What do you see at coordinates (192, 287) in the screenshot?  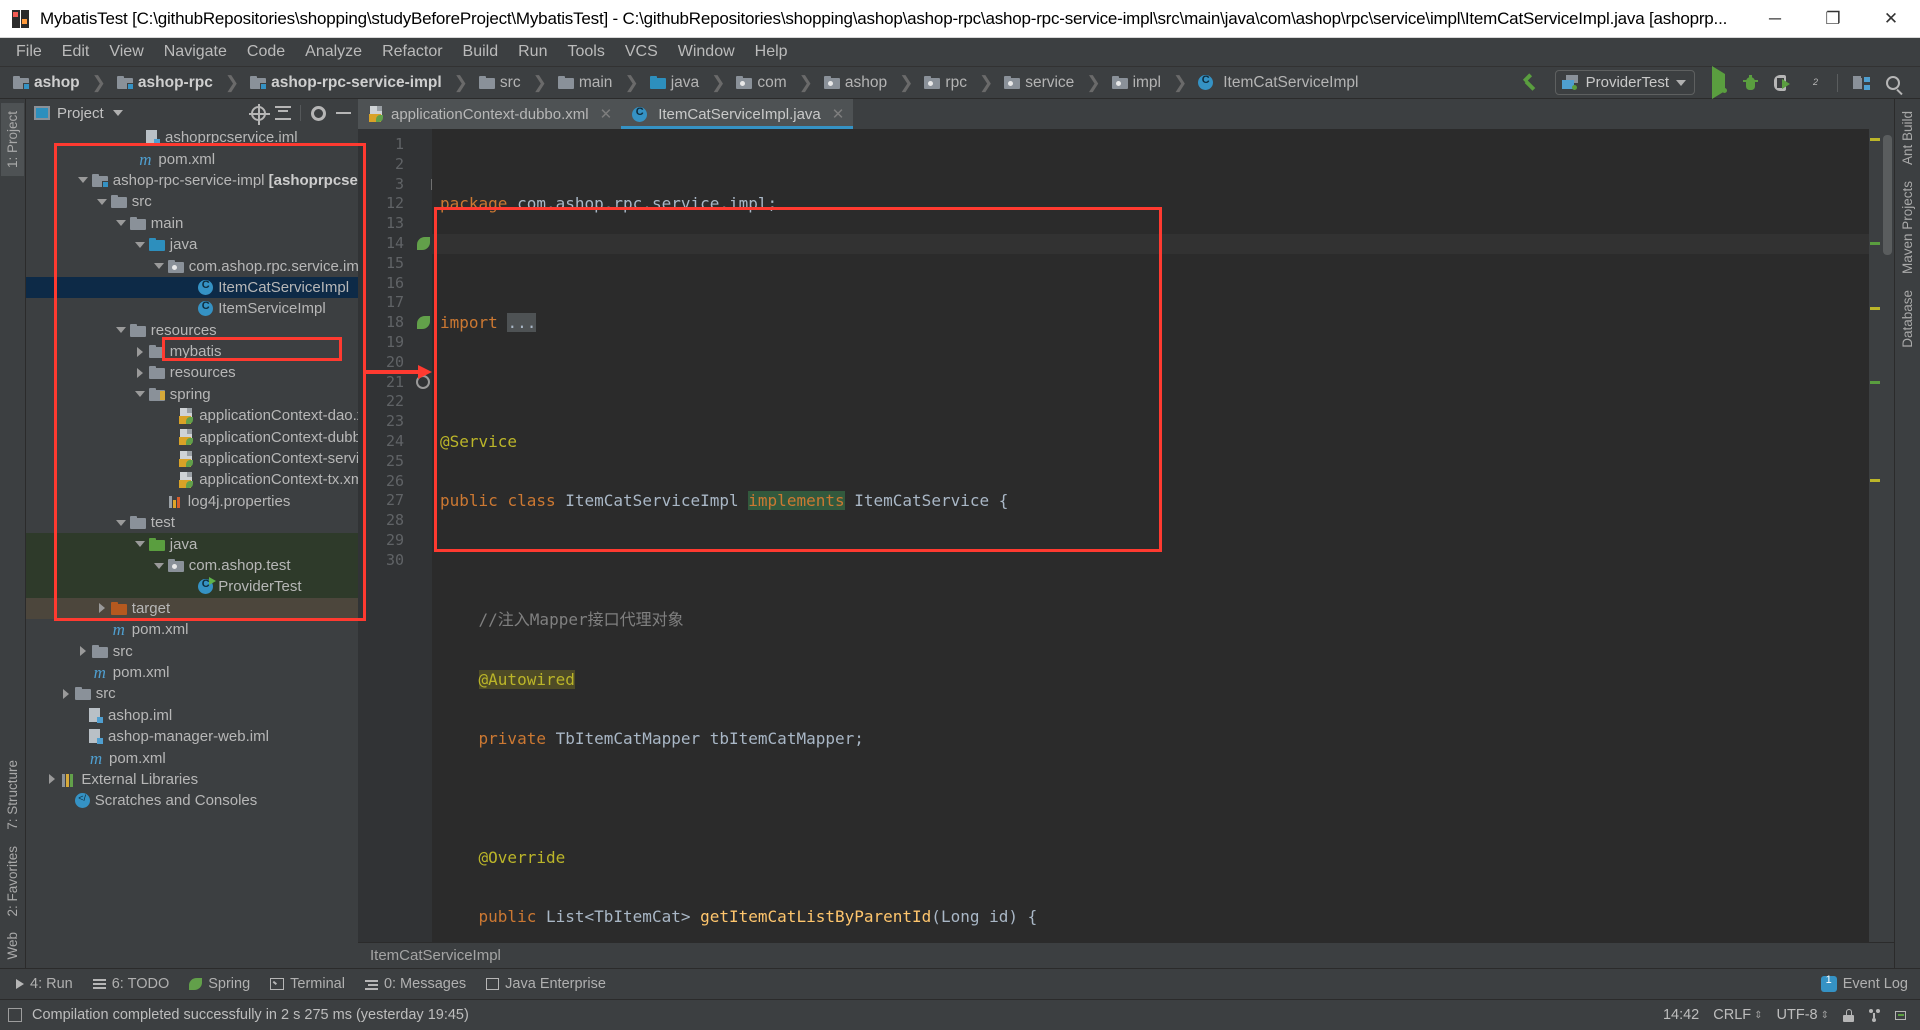 I see `tree-row: ItemCatServiceImpl` at bounding box center [192, 287].